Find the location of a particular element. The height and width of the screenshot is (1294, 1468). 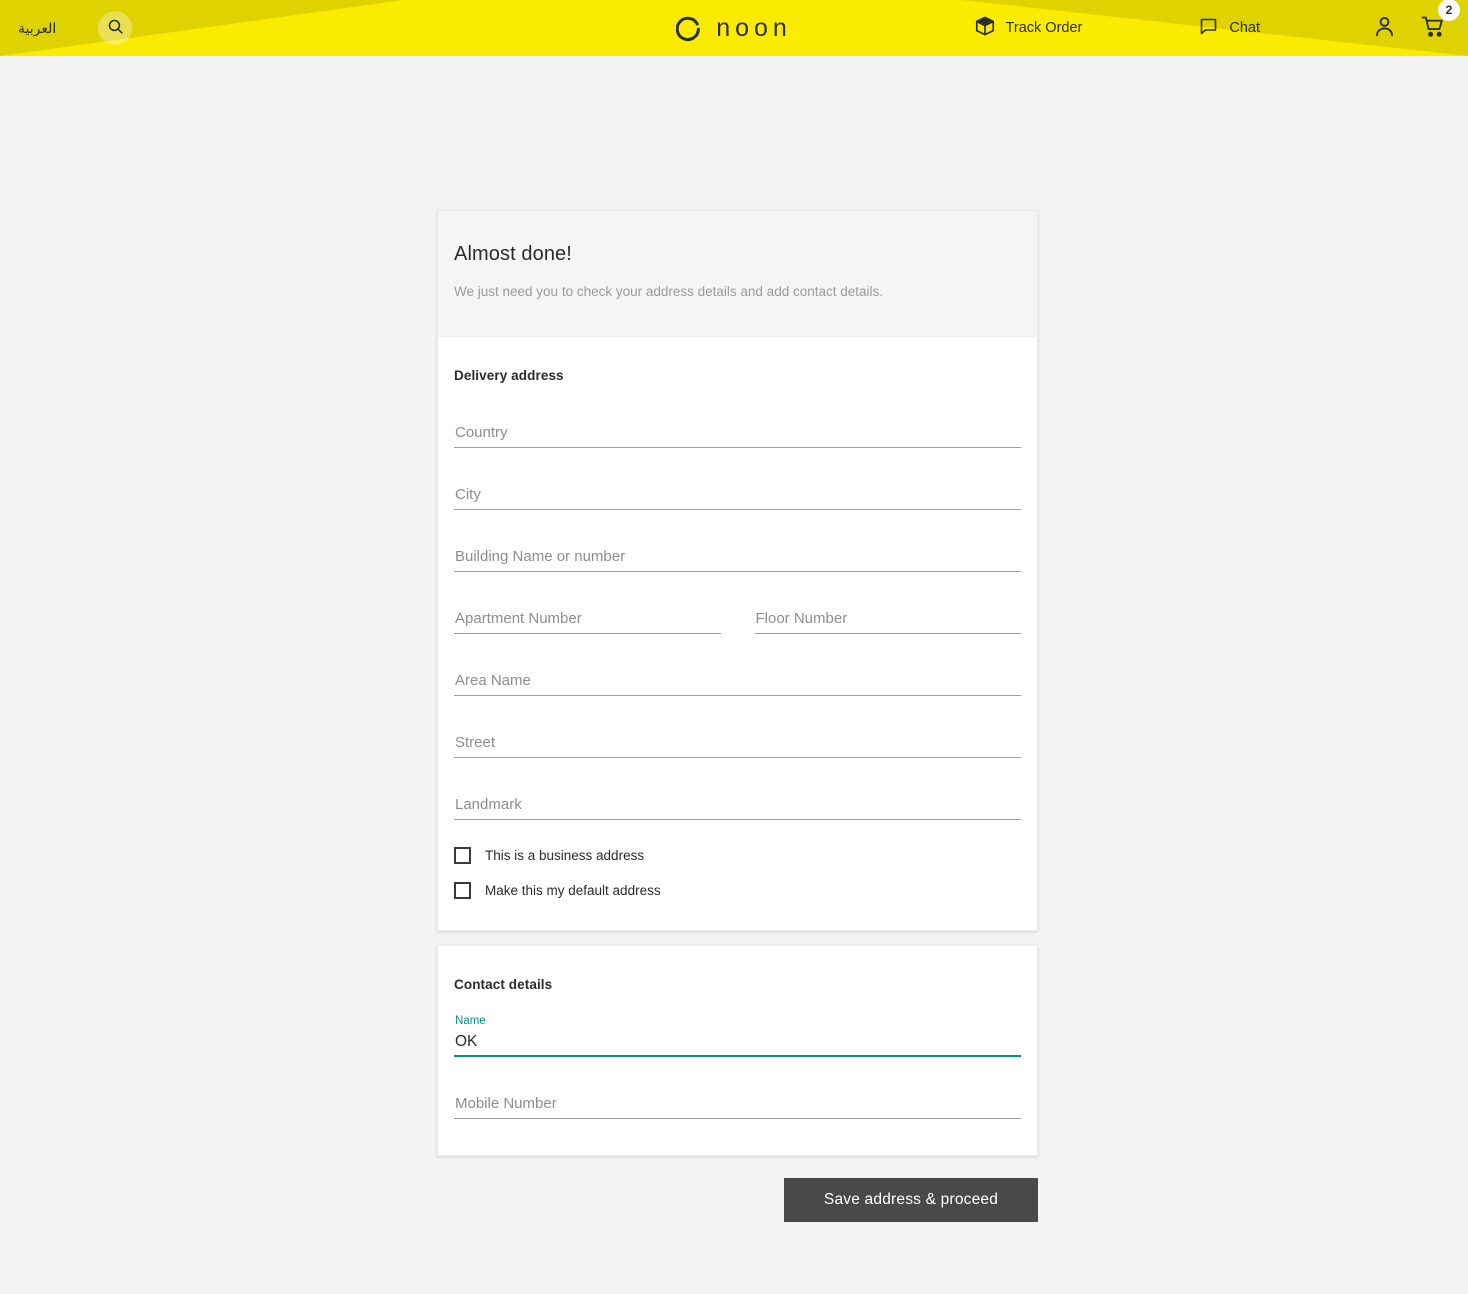

mobile-number-field: Mobile Number is located at coordinates (737, 1102).